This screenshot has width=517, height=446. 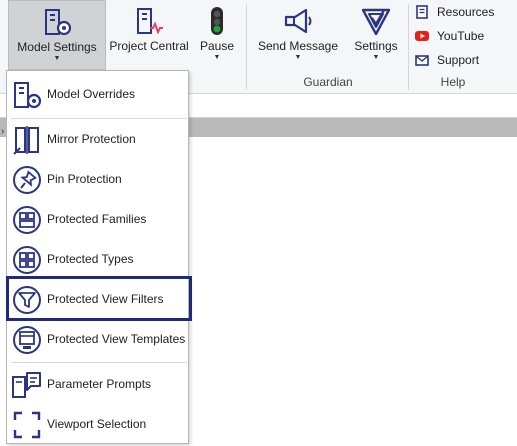 I want to click on send-message-button: Send Message ▼, so click(x=298, y=35).